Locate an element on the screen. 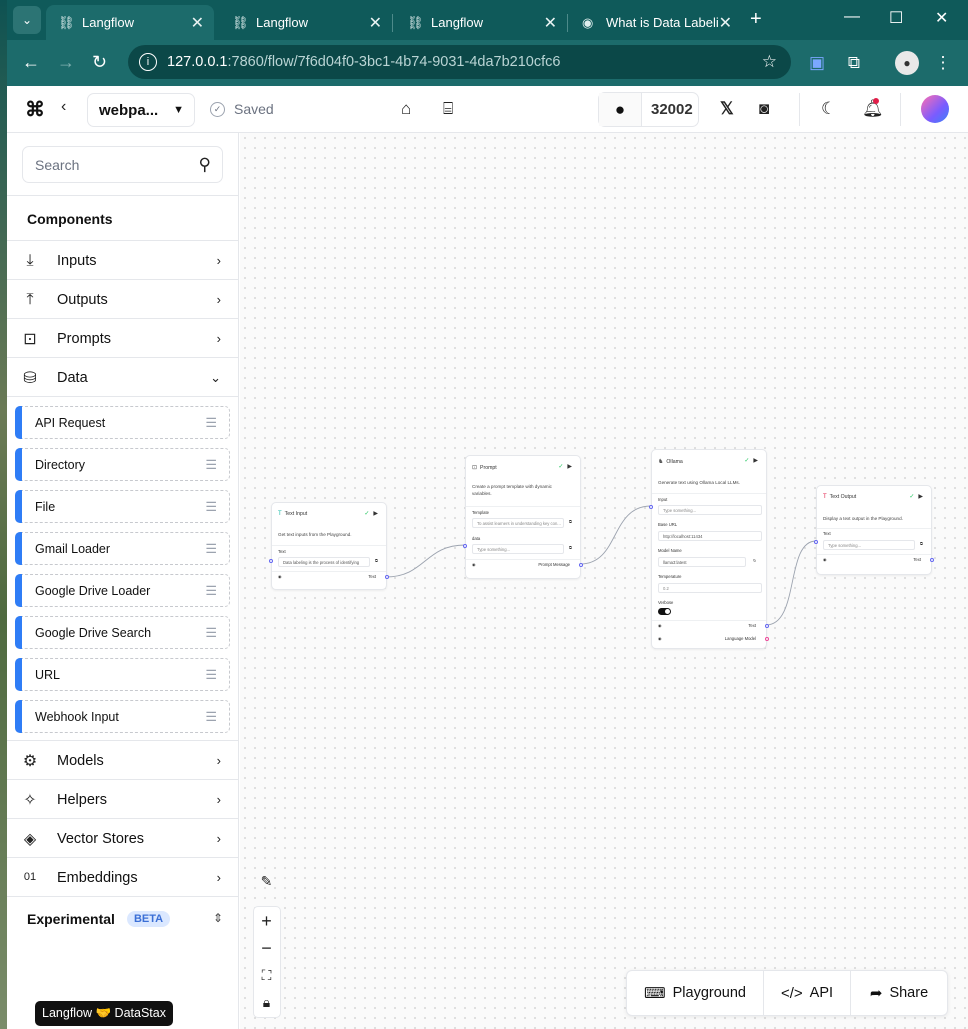 The image size is (968, 1029). category-models: ⚙ Models › is located at coordinates (122, 760).